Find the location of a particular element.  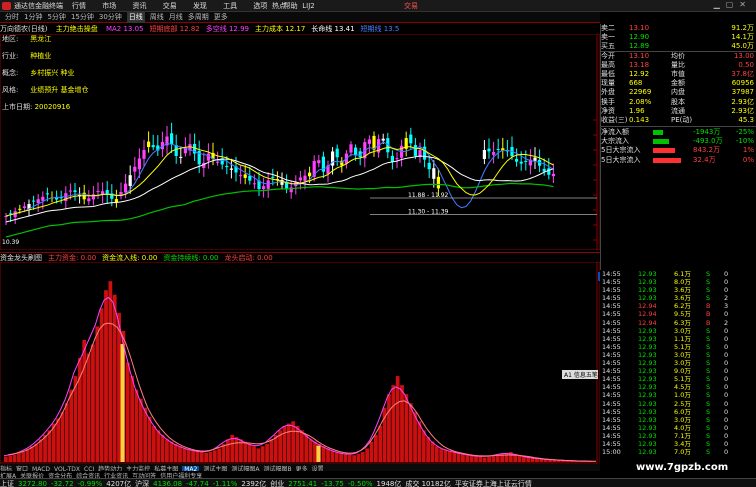

quote-key: 卖一 is located at coordinates (608, 37).